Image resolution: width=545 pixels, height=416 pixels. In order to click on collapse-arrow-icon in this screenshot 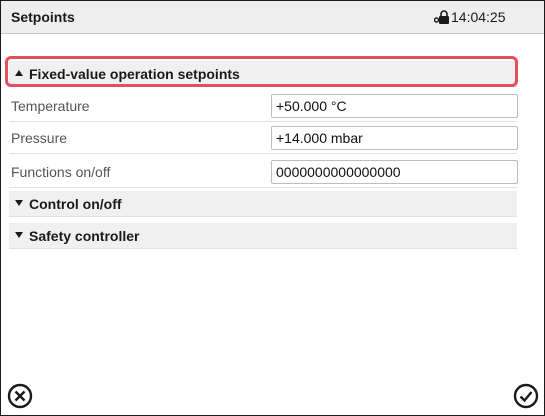, I will do `click(19, 73)`.